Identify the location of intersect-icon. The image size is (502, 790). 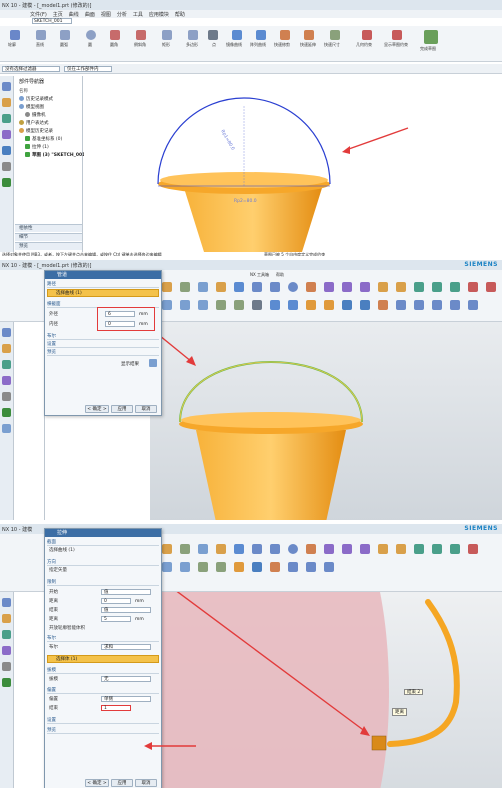
(365, 287).